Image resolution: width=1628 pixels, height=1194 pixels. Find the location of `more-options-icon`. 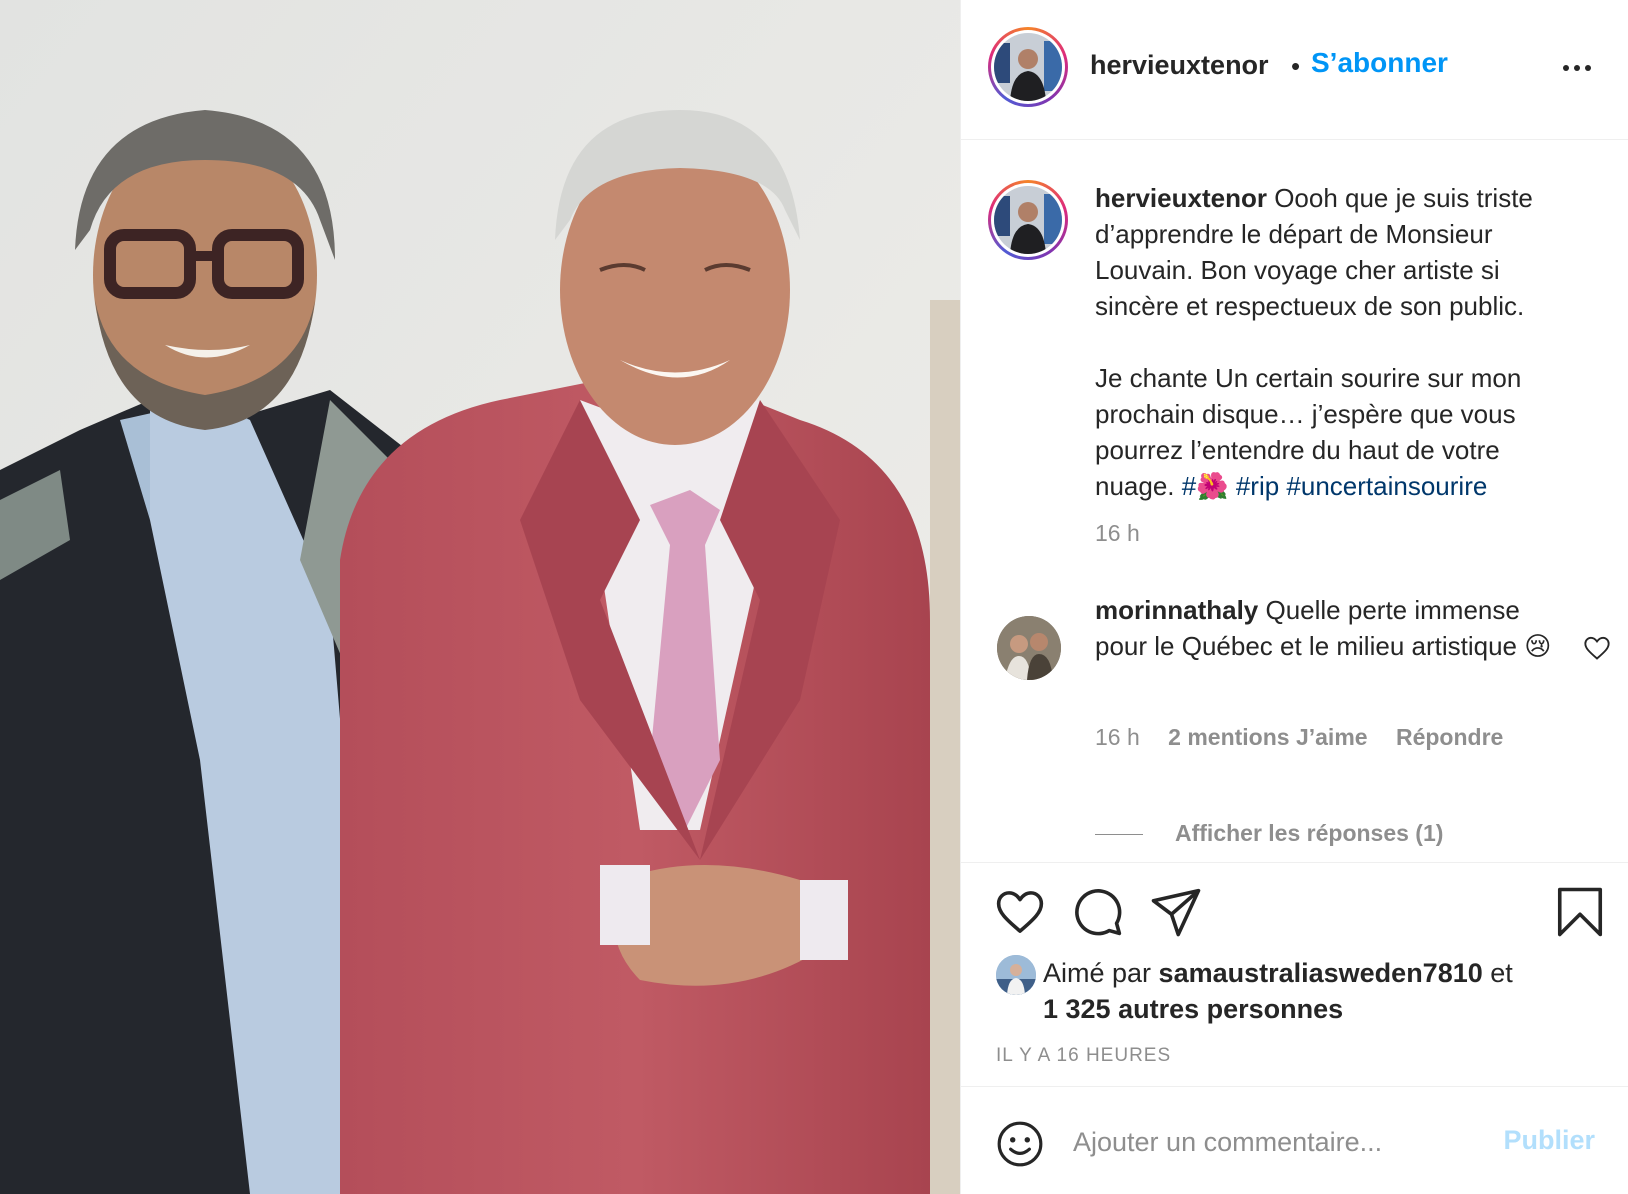

more-options-icon is located at coordinates (1577, 68).